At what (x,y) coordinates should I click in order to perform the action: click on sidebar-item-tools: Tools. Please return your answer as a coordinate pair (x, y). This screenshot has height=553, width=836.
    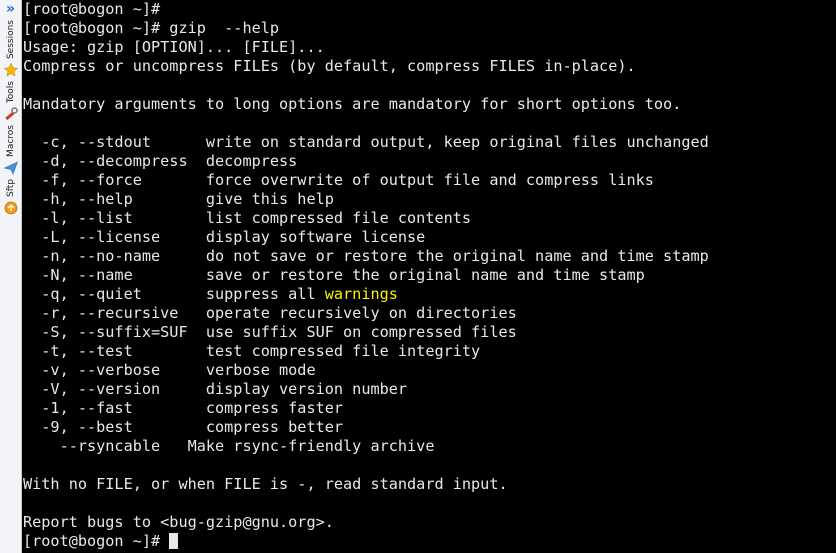
    Looking at the image, I should click on (10, 101).